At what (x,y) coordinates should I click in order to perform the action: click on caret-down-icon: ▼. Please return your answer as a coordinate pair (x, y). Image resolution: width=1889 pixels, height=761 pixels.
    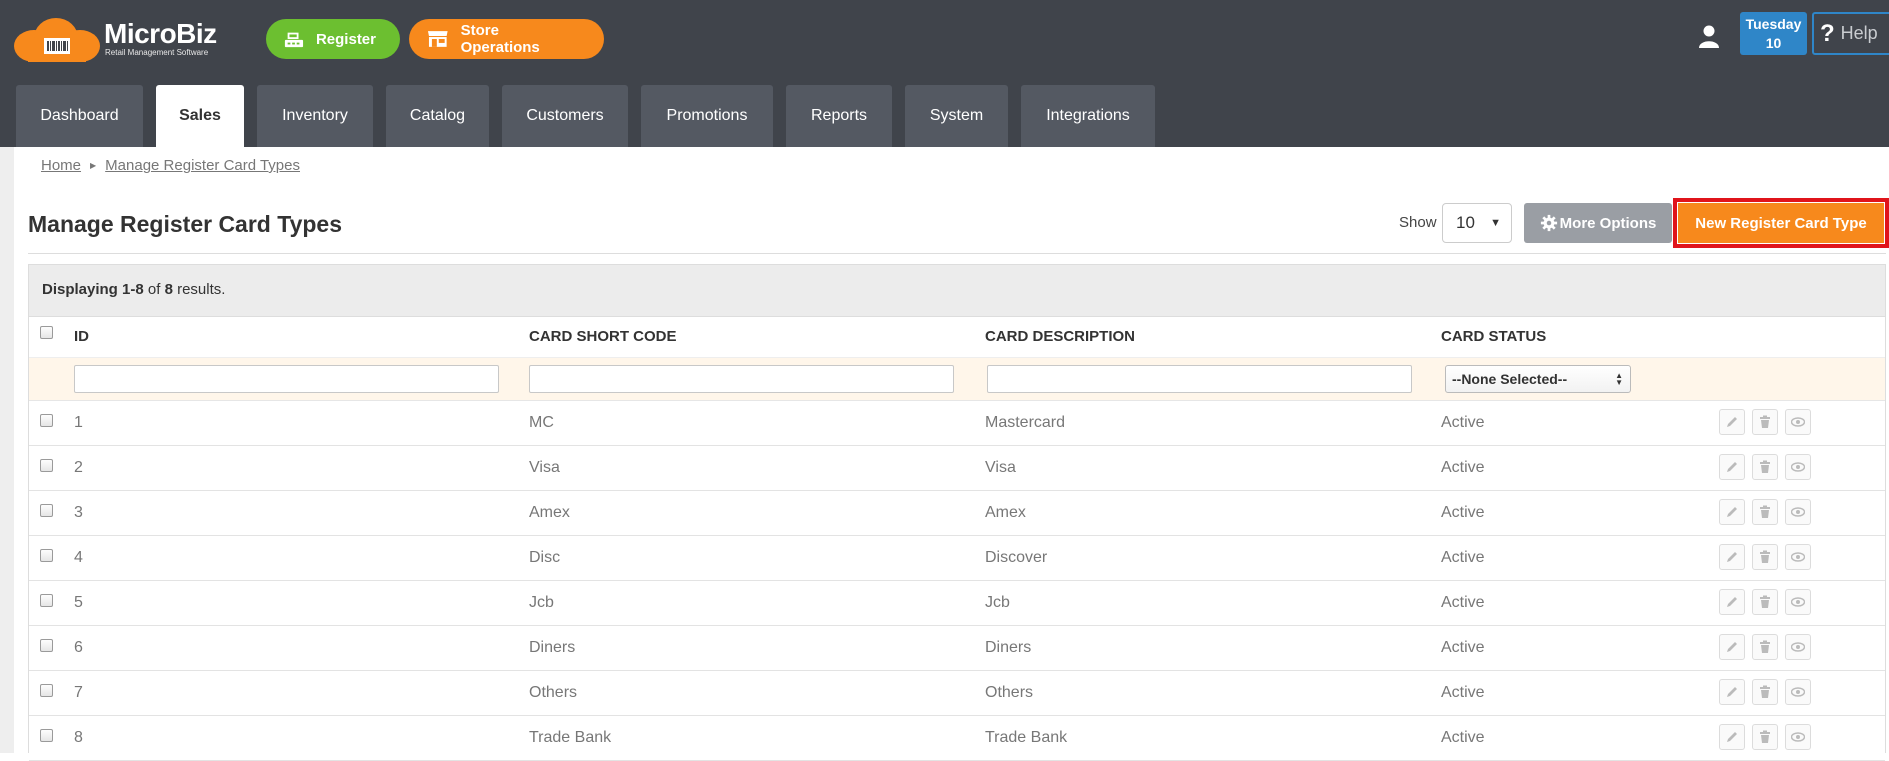
    Looking at the image, I should click on (1495, 223).